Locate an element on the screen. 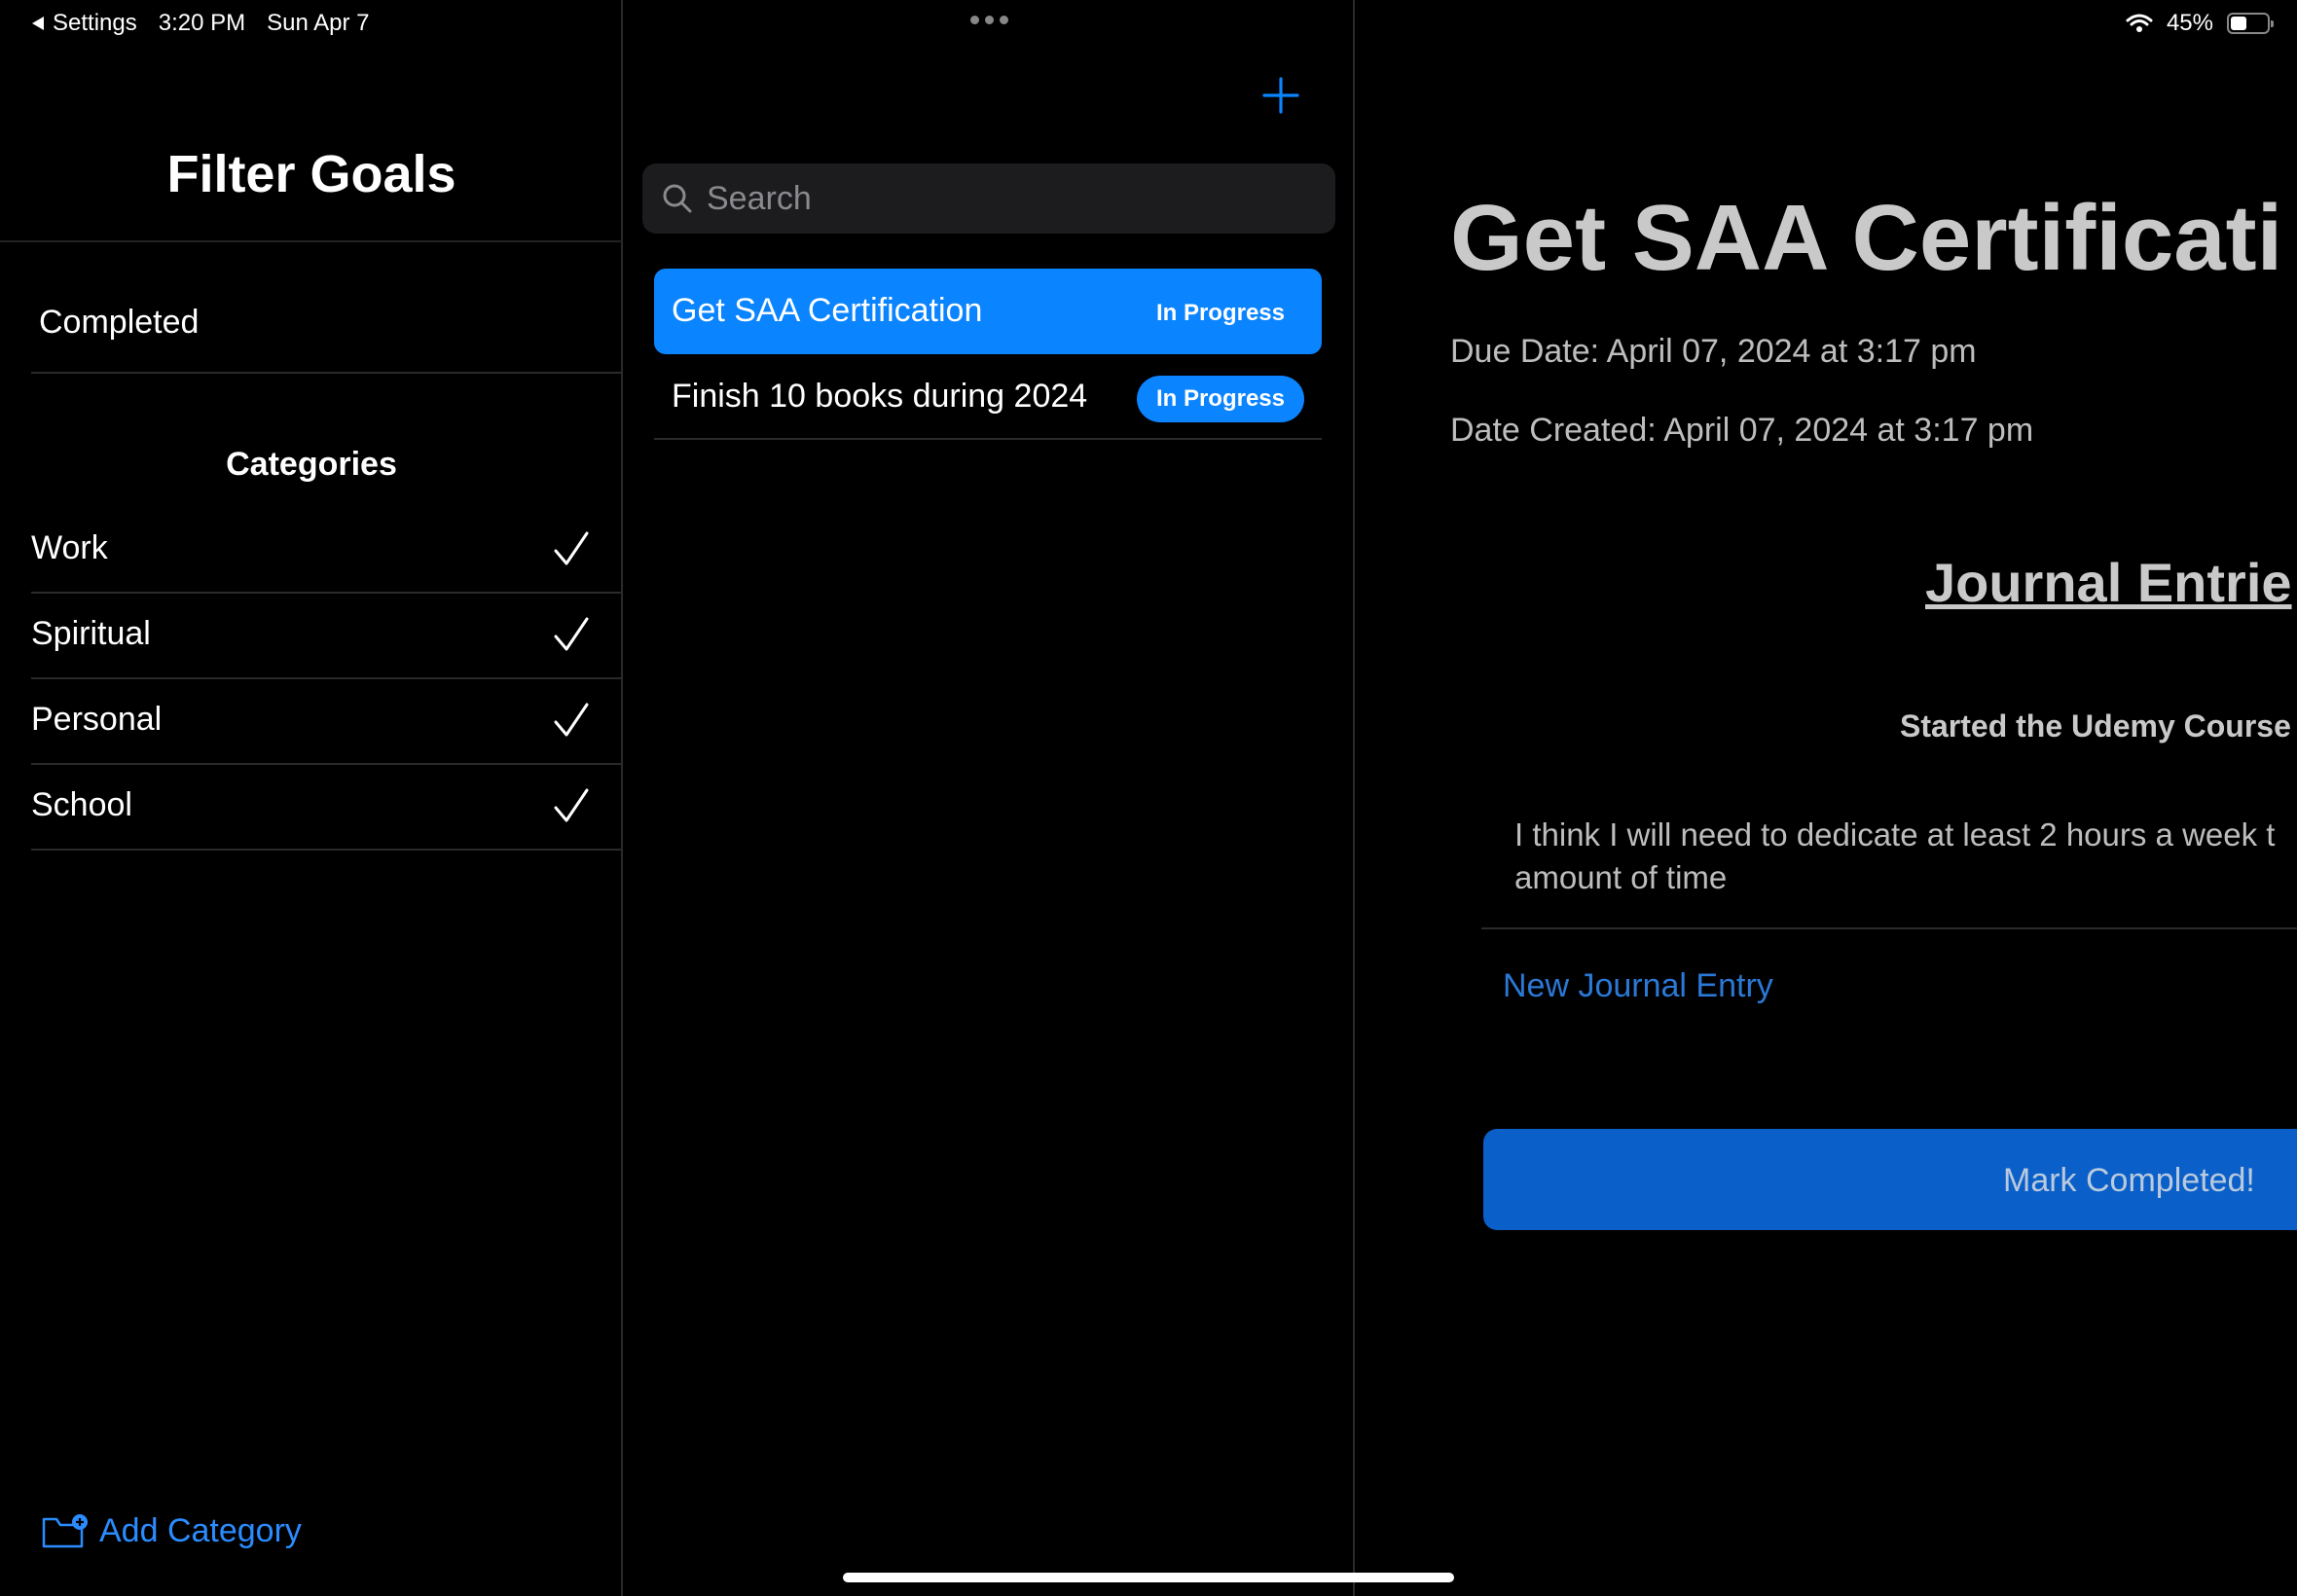  category-label: Spiritual is located at coordinates (91, 633).